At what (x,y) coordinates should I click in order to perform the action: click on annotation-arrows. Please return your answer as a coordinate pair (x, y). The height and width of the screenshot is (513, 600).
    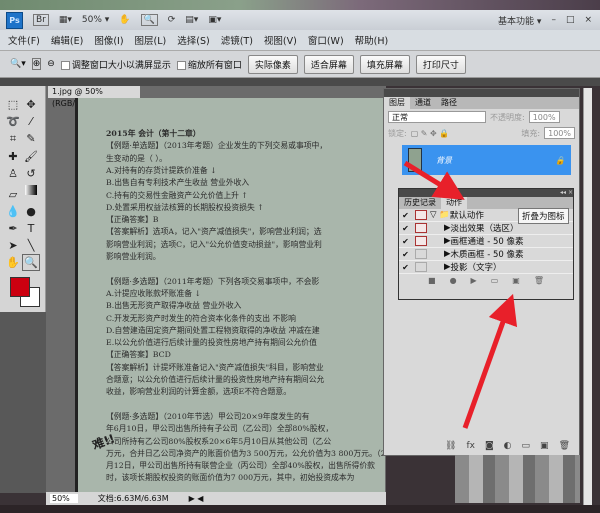
    Looking at the image, I should click on (460, 294).